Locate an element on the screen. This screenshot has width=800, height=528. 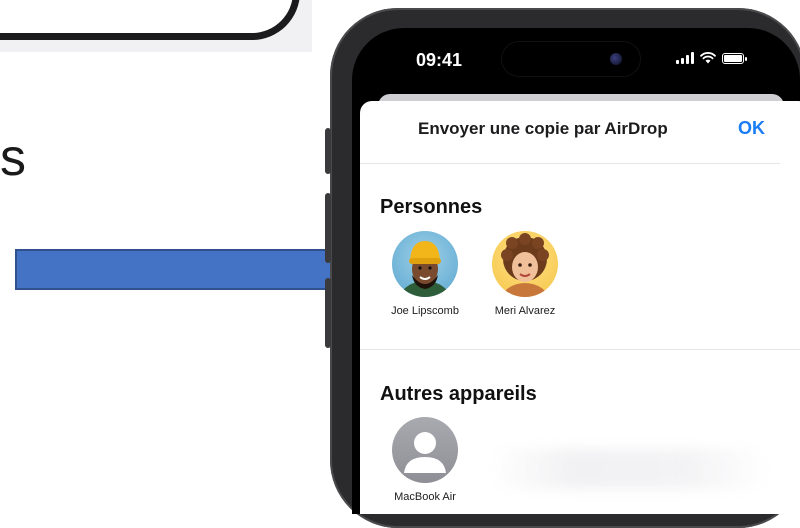
contact-joe-lipscomb: Joe Lipscomb is located at coordinates (425, 274).